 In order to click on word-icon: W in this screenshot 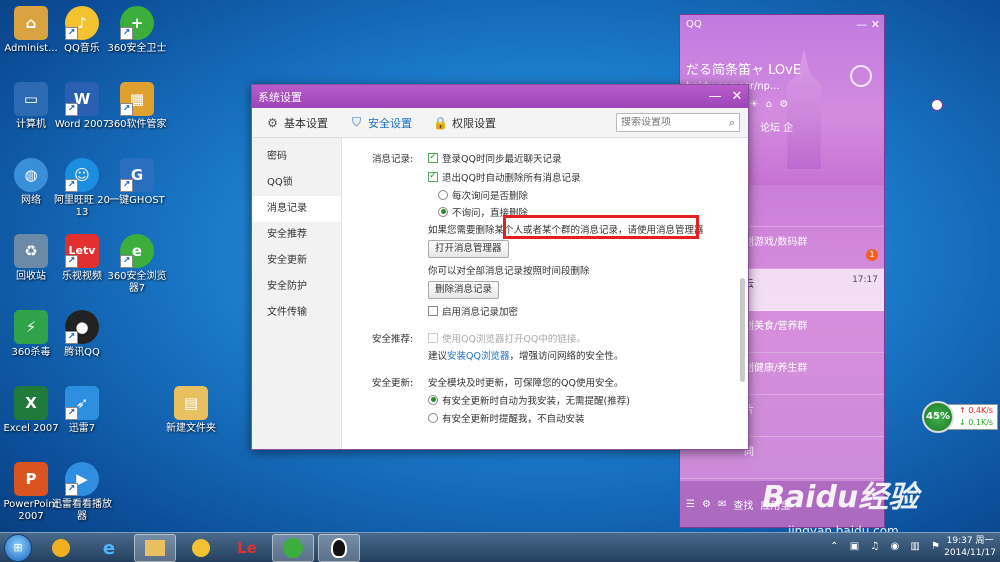, I will do `click(82, 99)`.